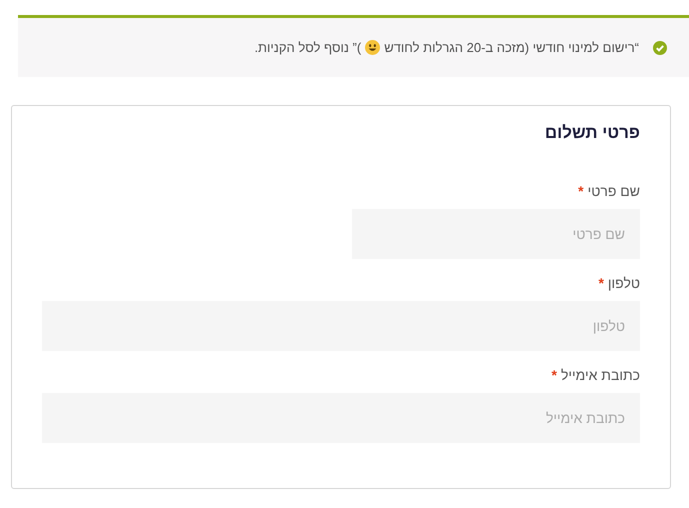 The image size is (689, 508). Describe the element at coordinates (511, 47) in the screenshot. I see `notice-text: “רישום למינוי חודשי (מזכה ב-20 הגרלות לחודש` at that location.